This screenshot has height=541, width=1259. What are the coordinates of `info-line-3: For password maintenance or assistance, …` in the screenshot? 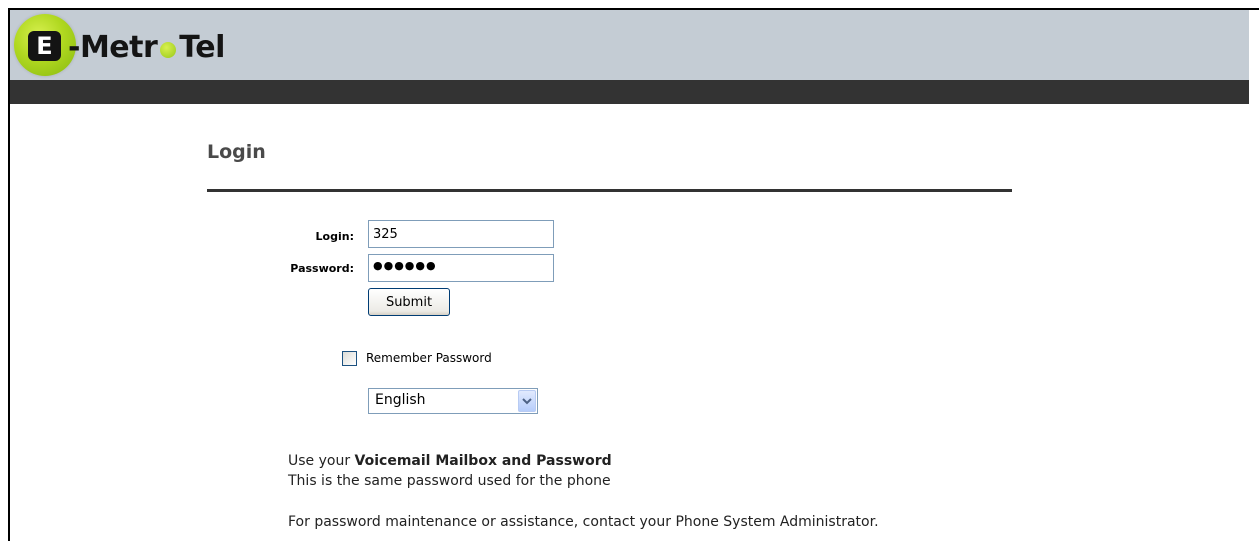 It's located at (583, 522).